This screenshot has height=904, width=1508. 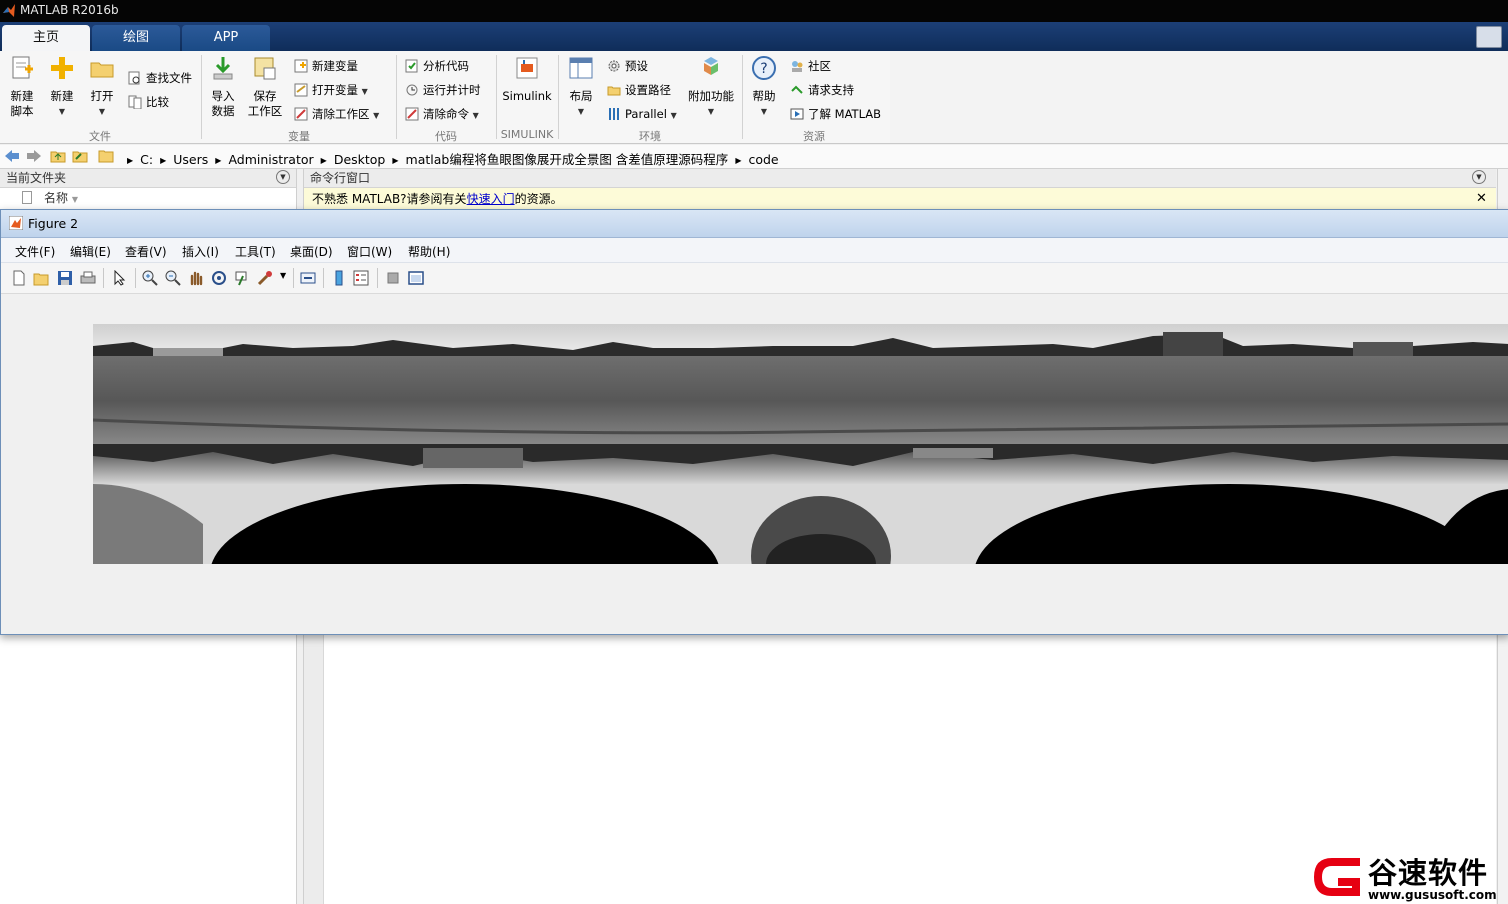 What do you see at coordinates (134, 78) in the screenshot?
I see `find-files-icon` at bounding box center [134, 78].